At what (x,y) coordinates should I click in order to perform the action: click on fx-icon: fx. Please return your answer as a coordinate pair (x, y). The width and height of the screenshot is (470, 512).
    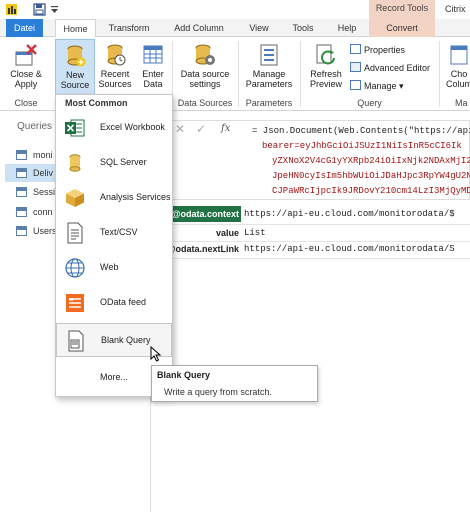
    Looking at the image, I should click on (225, 128).